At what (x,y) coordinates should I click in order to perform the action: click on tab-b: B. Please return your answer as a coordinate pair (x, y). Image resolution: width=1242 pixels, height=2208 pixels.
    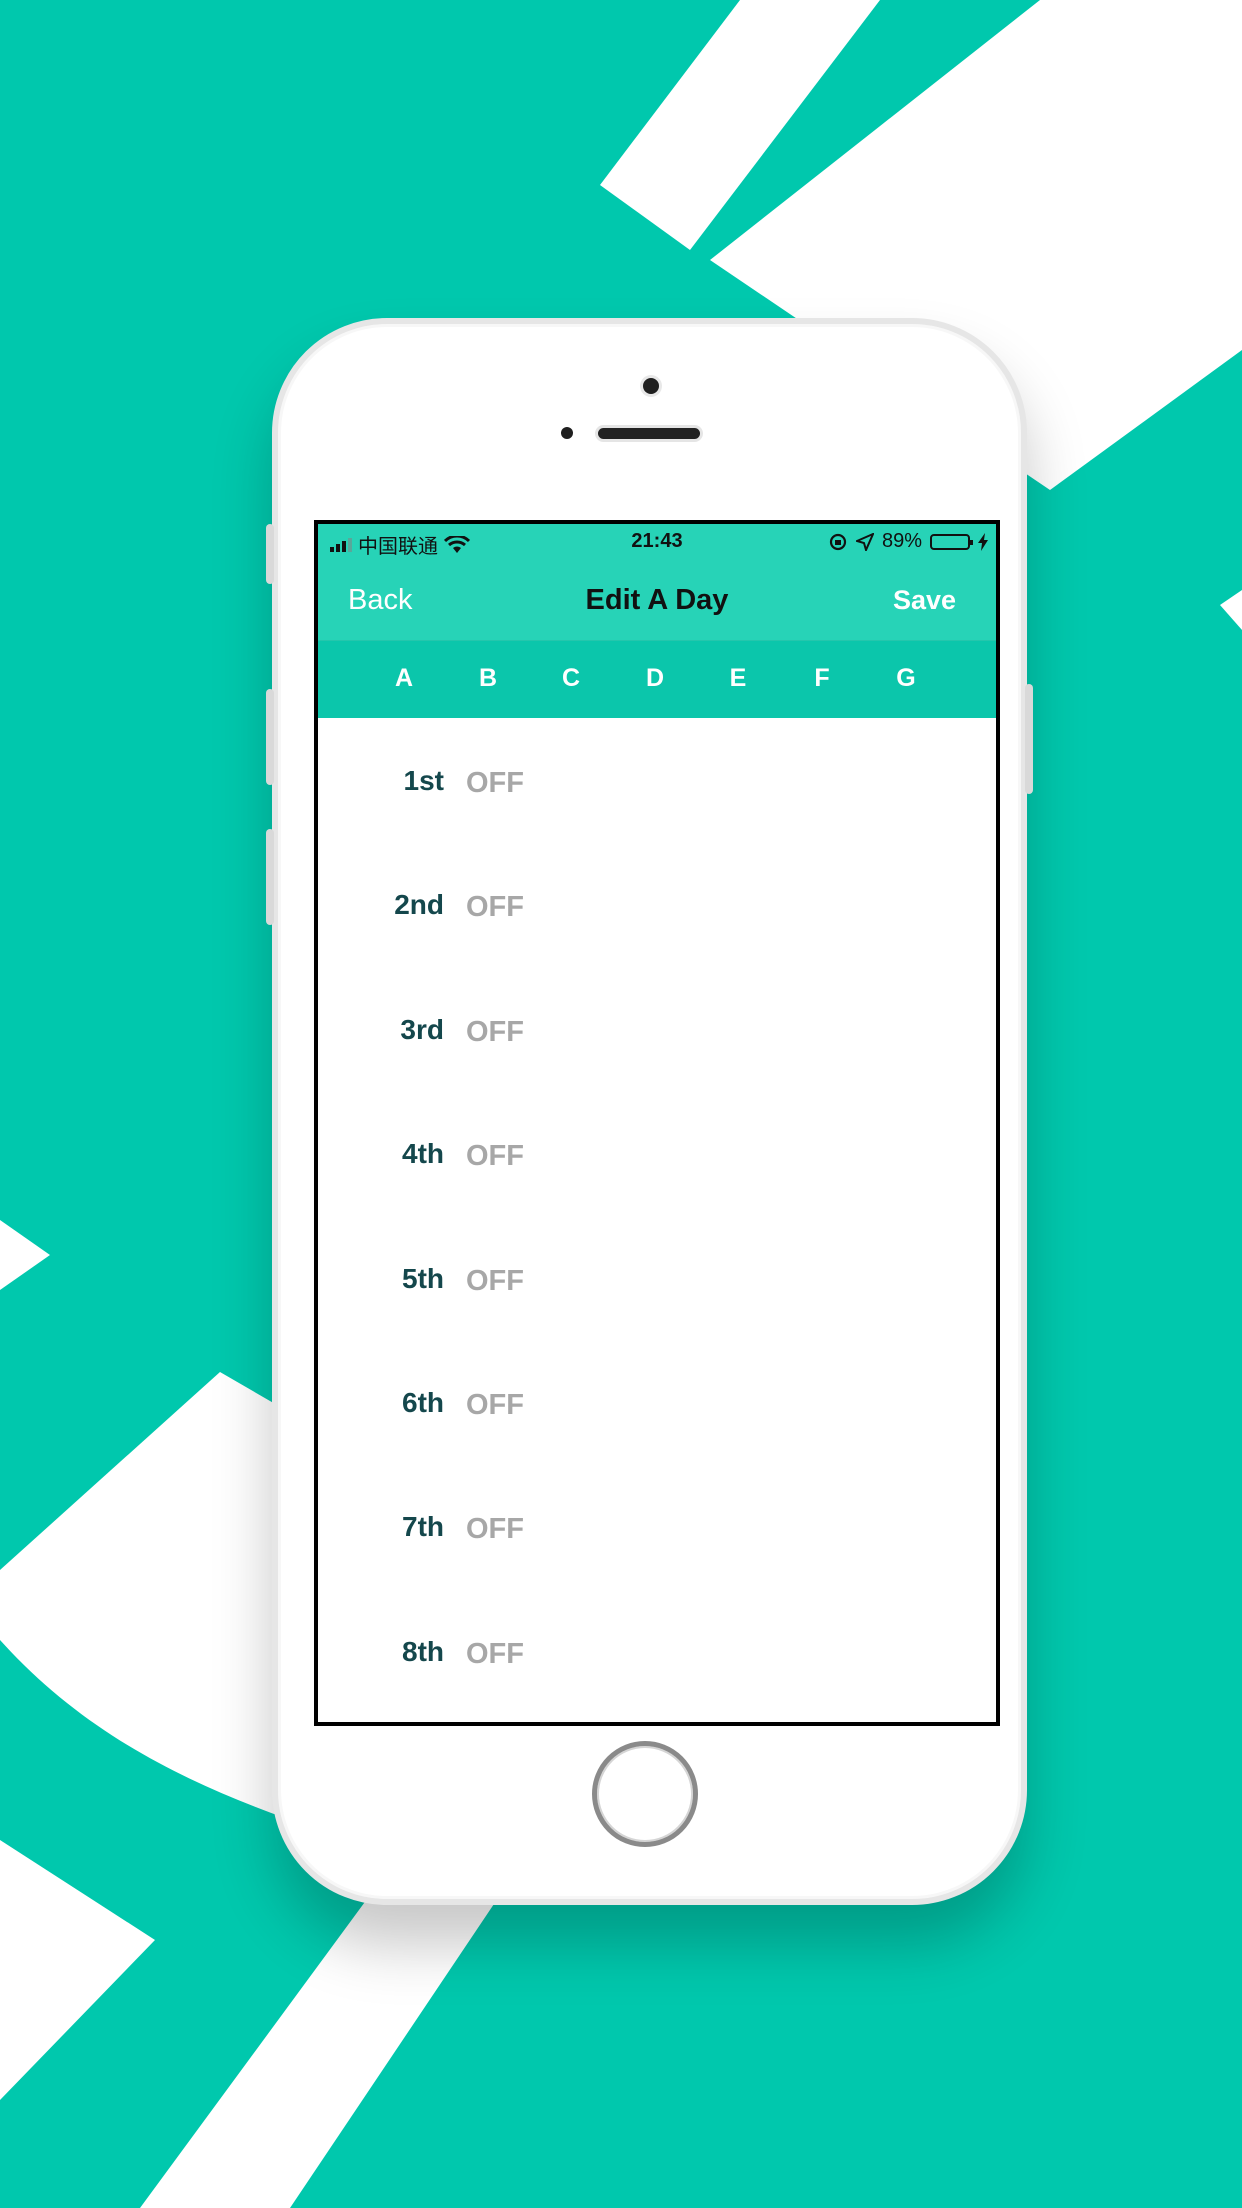
    Looking at the image, I should click on (488, 678).